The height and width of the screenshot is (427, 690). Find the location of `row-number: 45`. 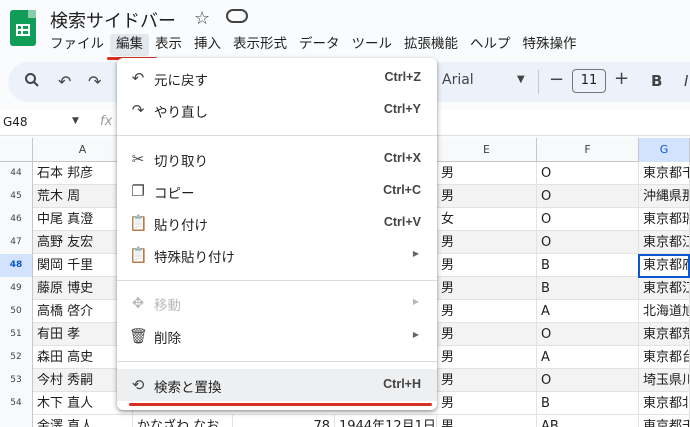

row-number: 45 is located at coordinates (16, 196).